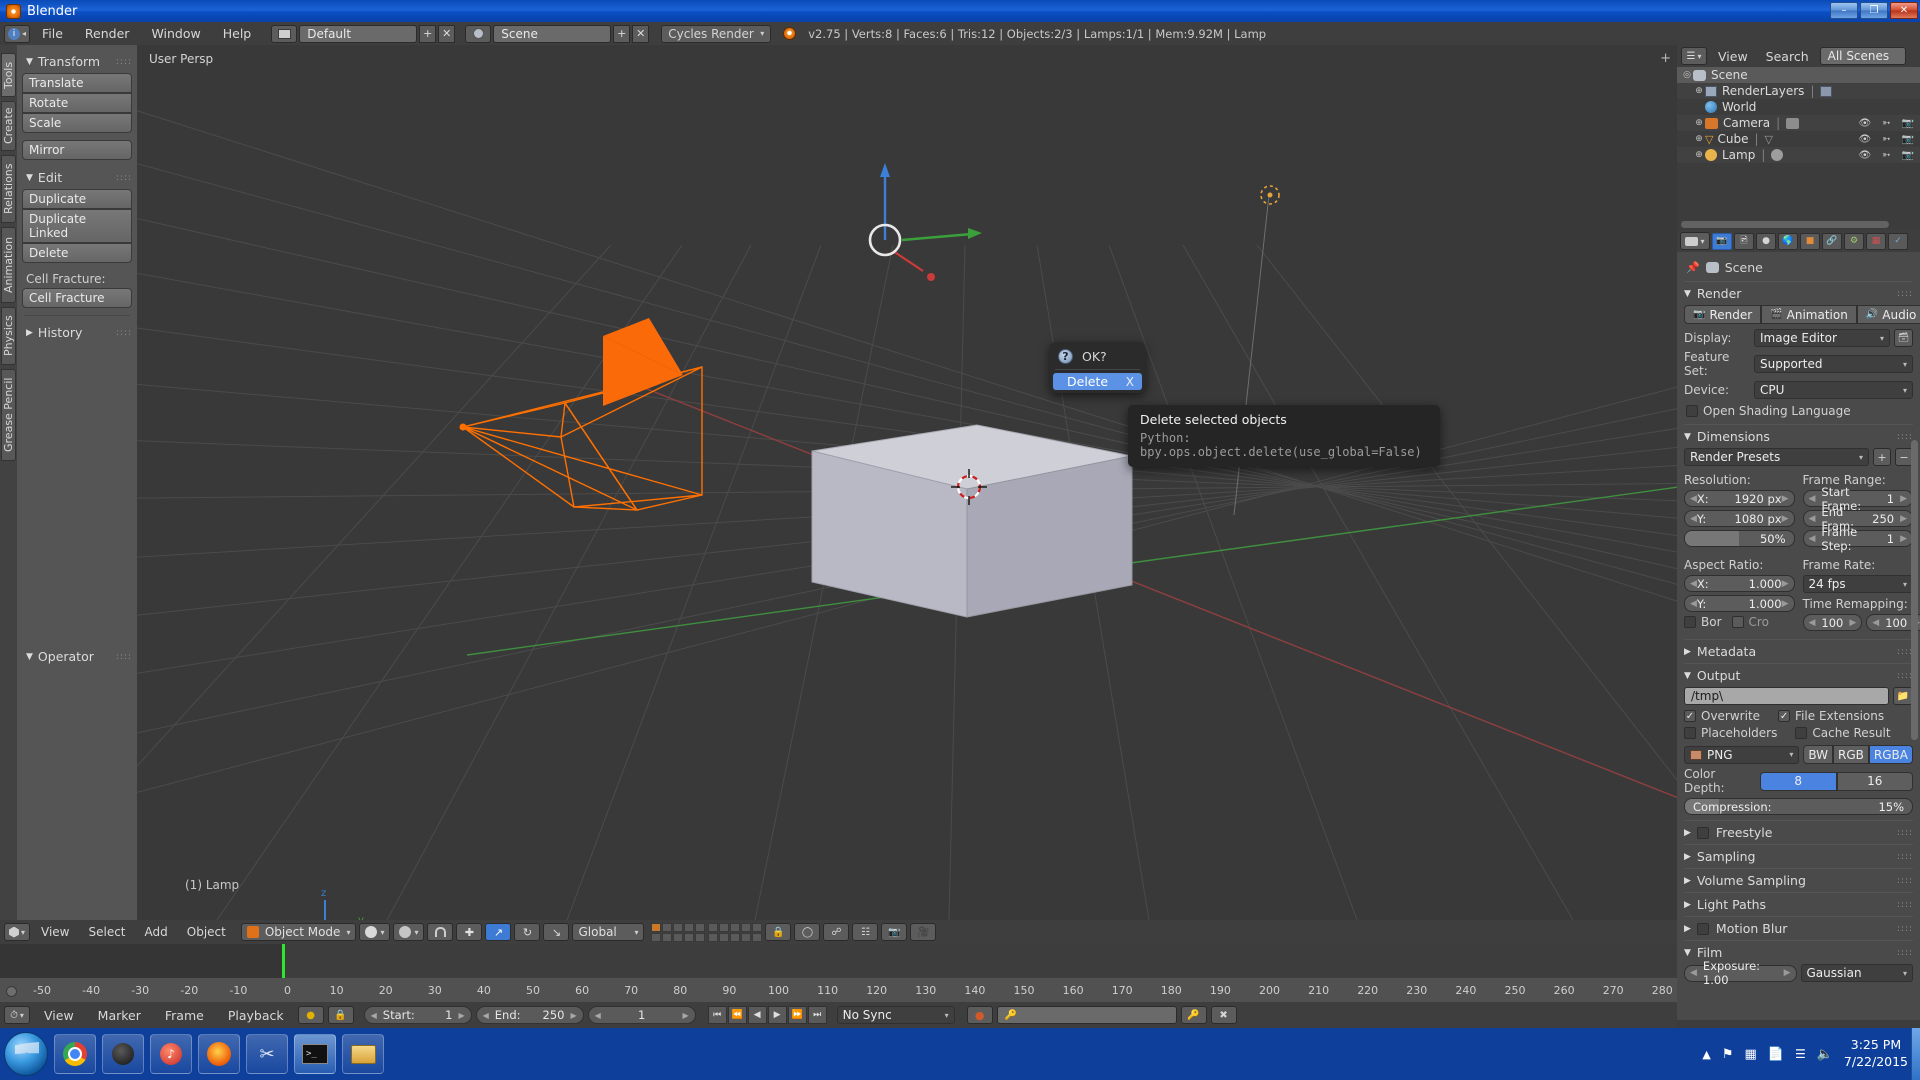 This screenshot has height=1080, width=1920. Describe the element at coordinates (1798, 139) in the screenshot. I see `outliner-row-cube: ⊕ ▽ Cube | ▽ 👁 ➳ 📷` at that location.